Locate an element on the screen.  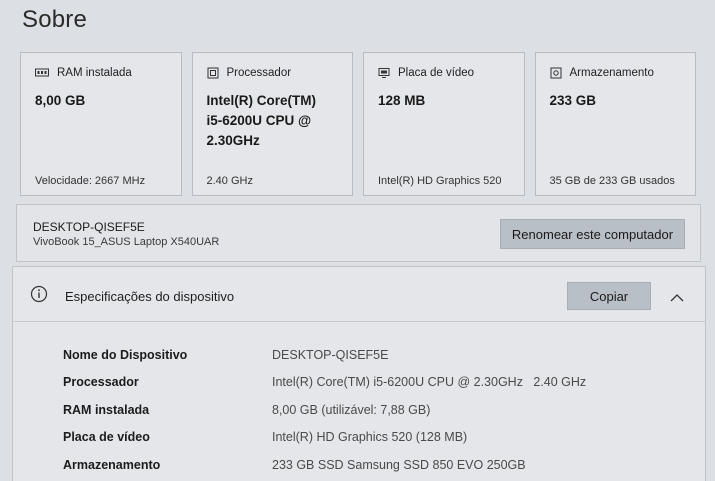
computer-model: VivoBook 15_ASUS Laptop X540UAR is located at coordinates (126, 242).